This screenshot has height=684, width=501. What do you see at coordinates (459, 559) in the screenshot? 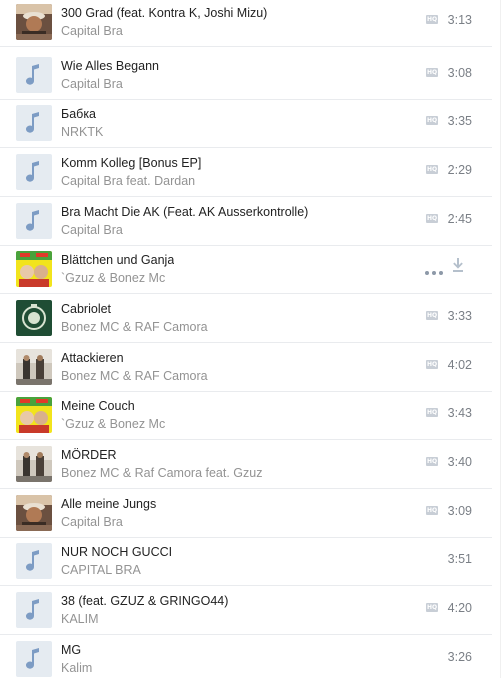
I see `track-duration: 3:51` at bounding box center [459, 559].